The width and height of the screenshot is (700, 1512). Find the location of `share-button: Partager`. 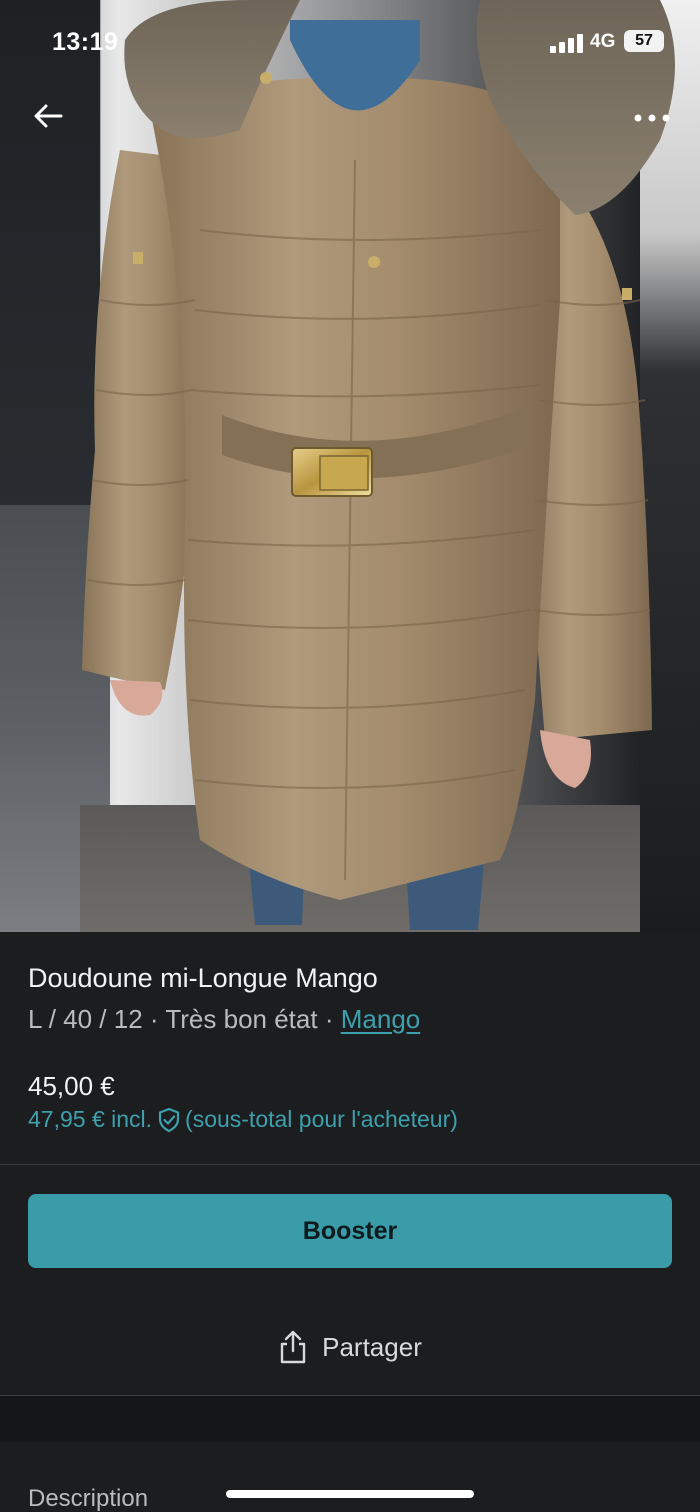

share-button: Partager is located at coordinates (350, 1347).